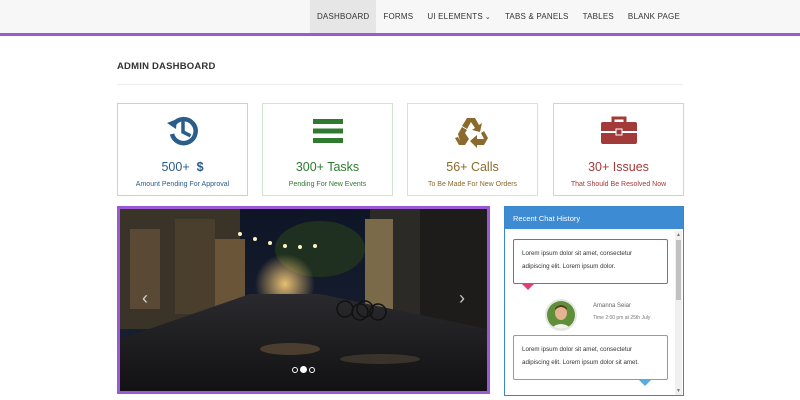 This screenshot has height=400, width=800. Describe the element at coordinates (678, 270) in the screenshot. I see `scrollbar-thumb` at that location.